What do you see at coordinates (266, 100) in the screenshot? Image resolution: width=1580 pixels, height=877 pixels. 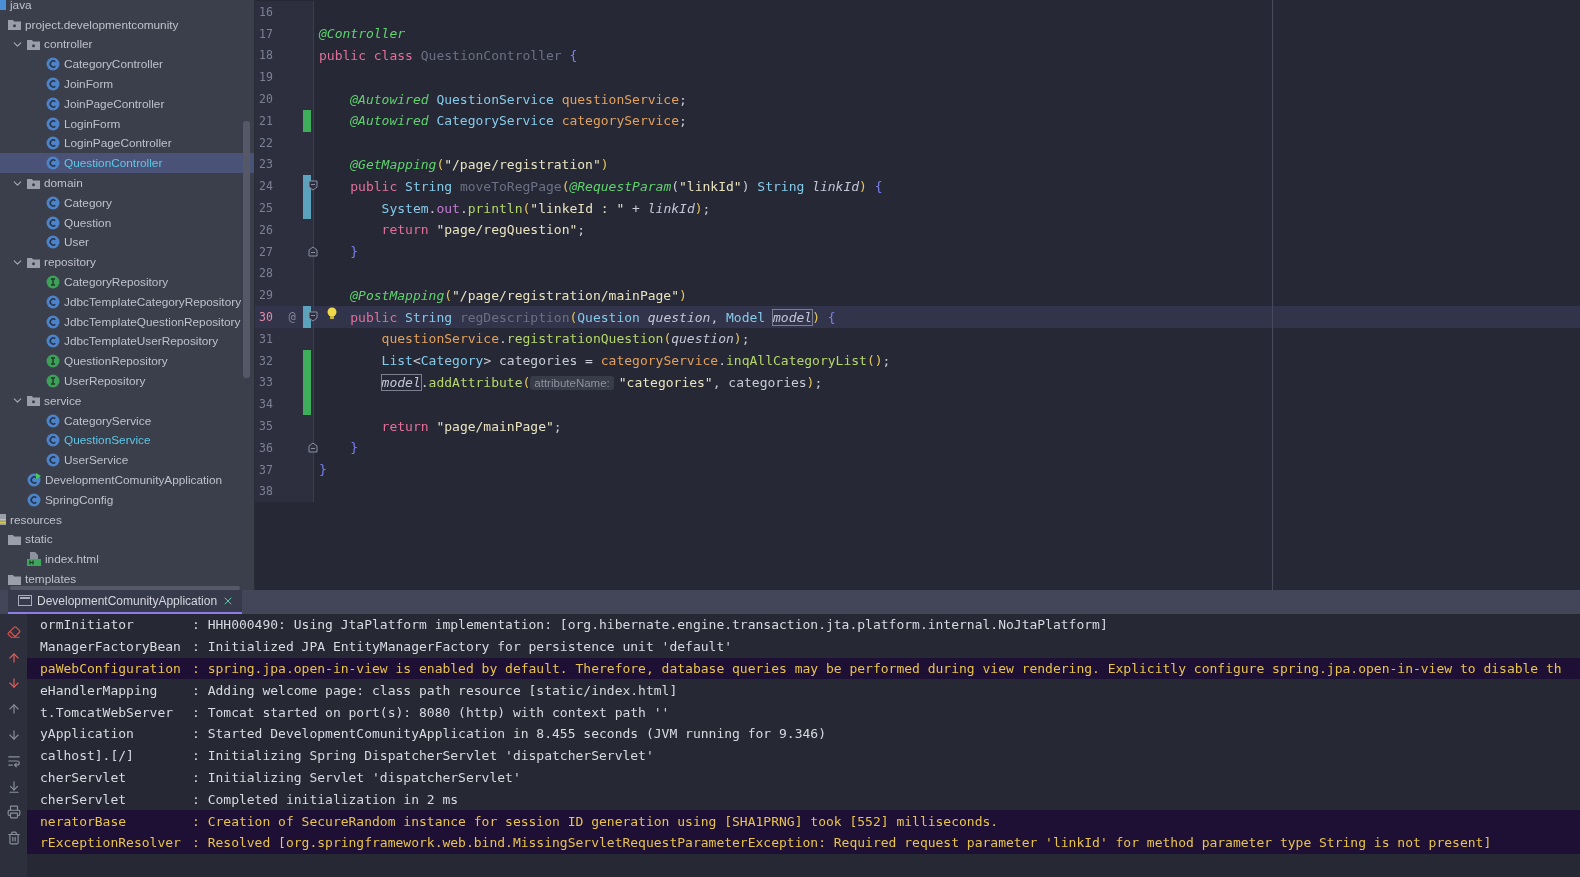 I see `line-number: 20` at bounding box center [266, 100].